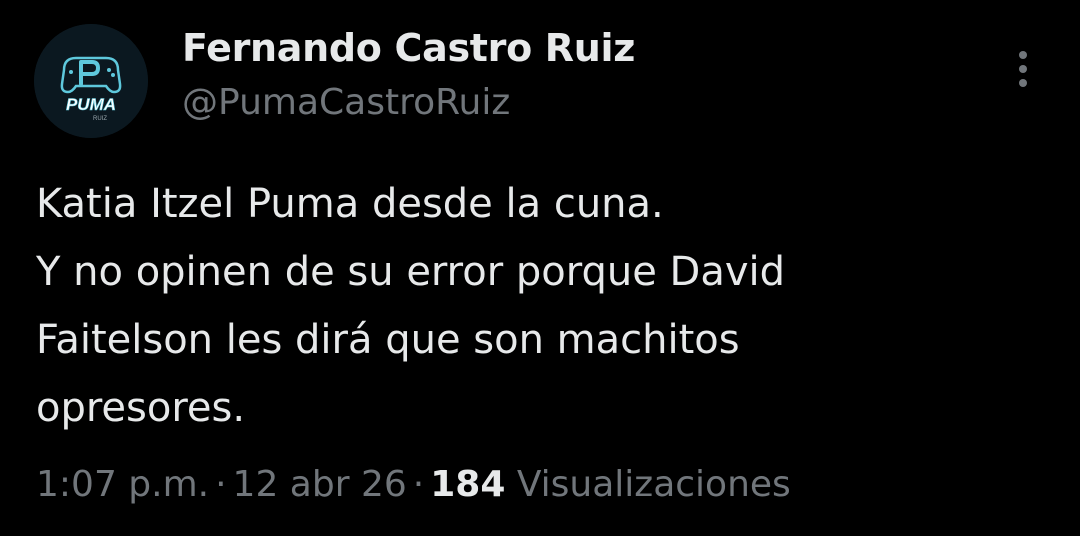 This screenshot has width=1080, height=536. What do you see at coordinates (411, 272) in the screenshot?
I see `tweet-line: Y no opinen de su error porque David` at bounding box center [411, 272].